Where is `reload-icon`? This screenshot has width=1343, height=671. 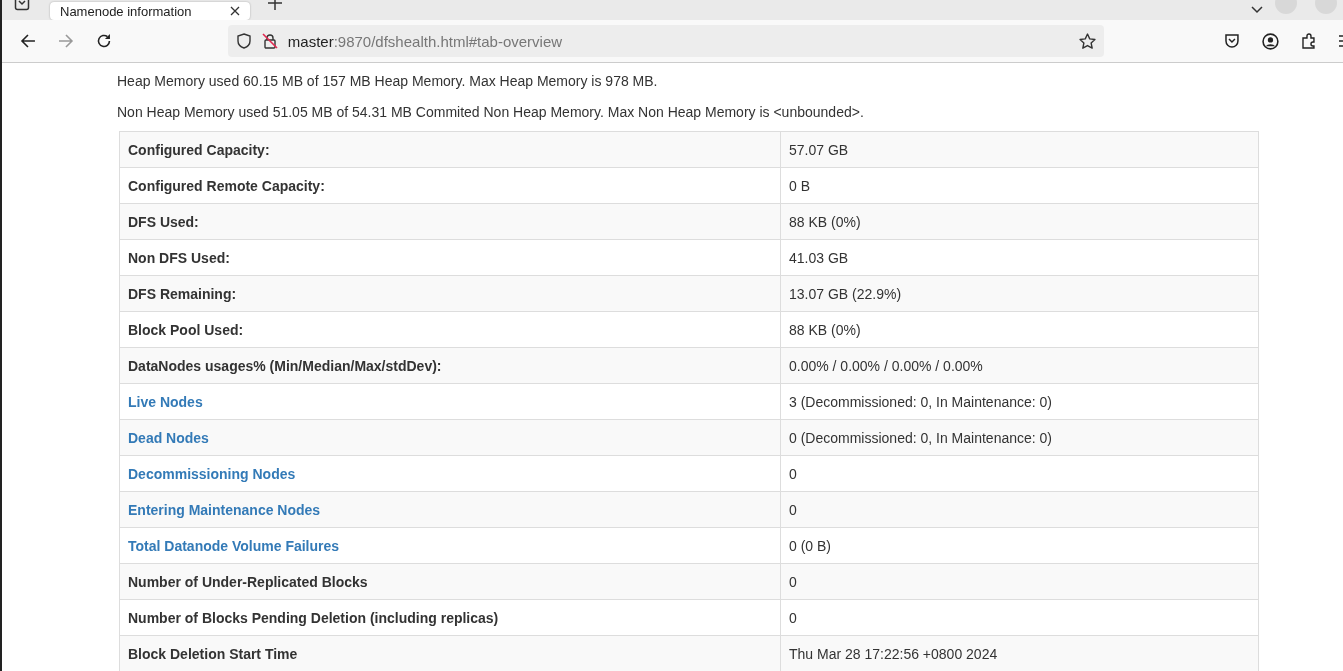 reload-icon is located at coordinates (103, 41).